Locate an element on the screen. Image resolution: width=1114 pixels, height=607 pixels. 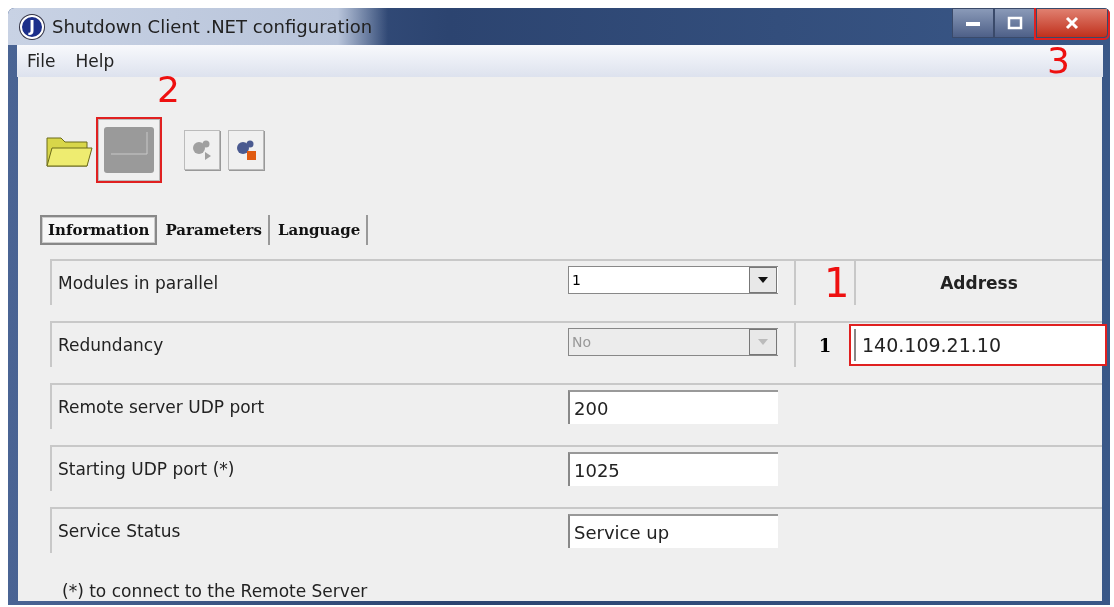
gear-stop-icon is located at coordinates (246, 150).